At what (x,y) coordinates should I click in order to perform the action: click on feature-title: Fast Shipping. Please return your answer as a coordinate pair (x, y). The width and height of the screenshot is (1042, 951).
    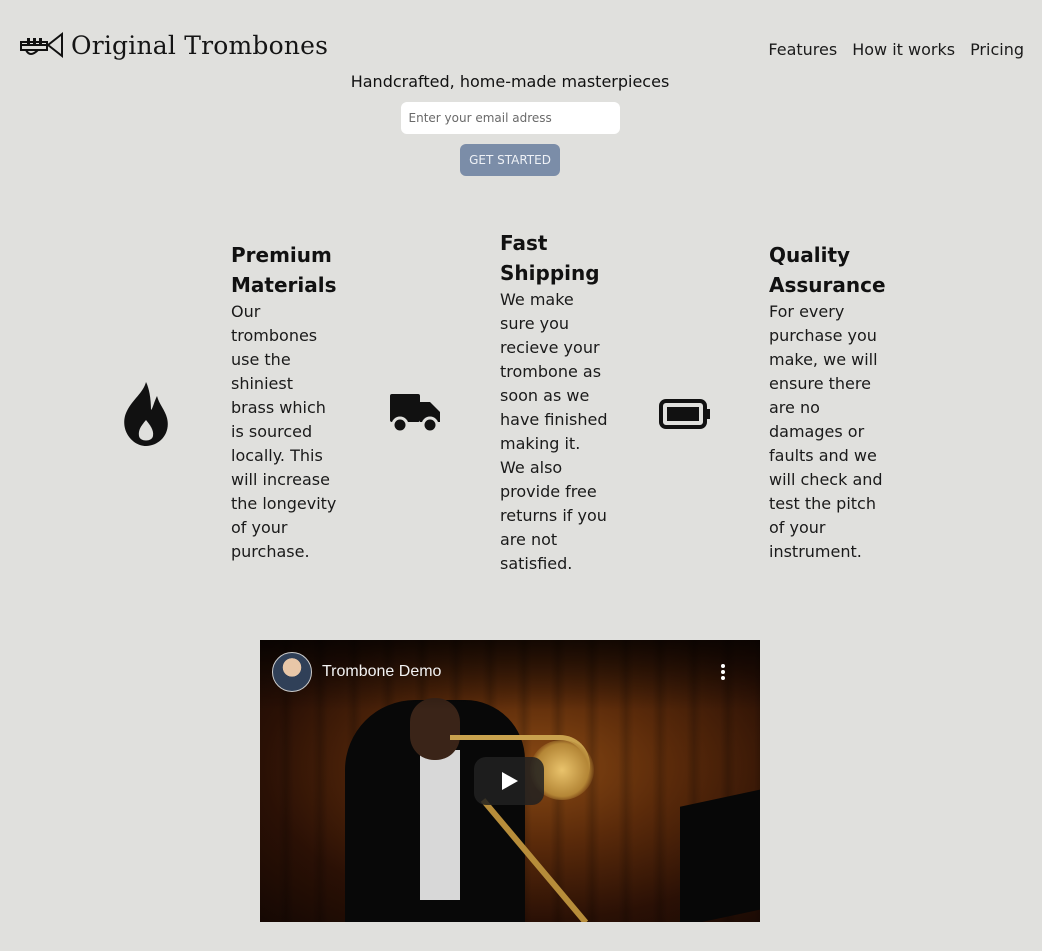
    Looking at the image, I should click on (550, 258).